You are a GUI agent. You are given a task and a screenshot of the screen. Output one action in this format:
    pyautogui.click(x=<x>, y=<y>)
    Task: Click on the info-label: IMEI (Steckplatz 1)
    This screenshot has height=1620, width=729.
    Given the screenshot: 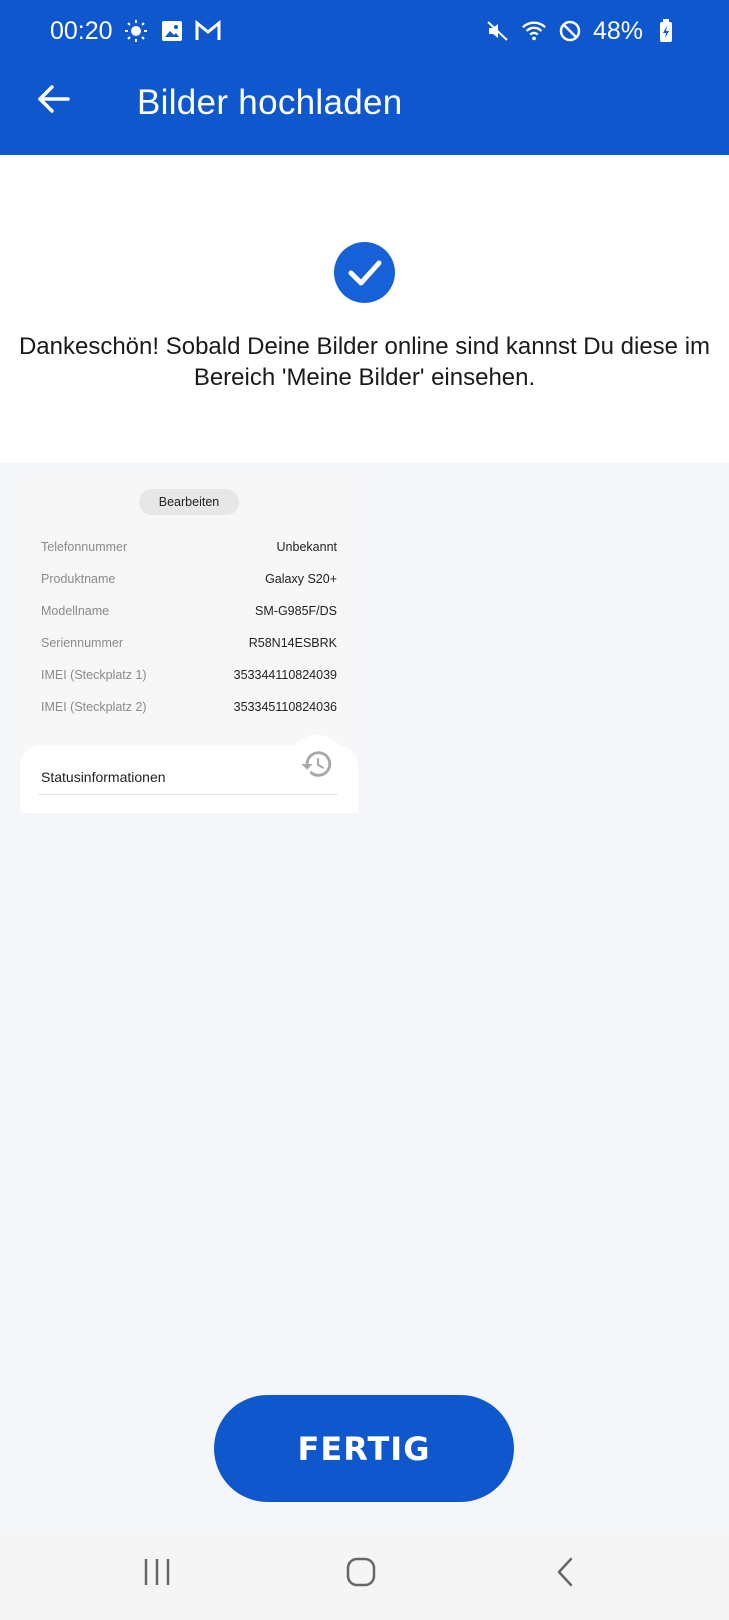 What is the action you would take?
    pyautogui.click(x=94, y=675)
    